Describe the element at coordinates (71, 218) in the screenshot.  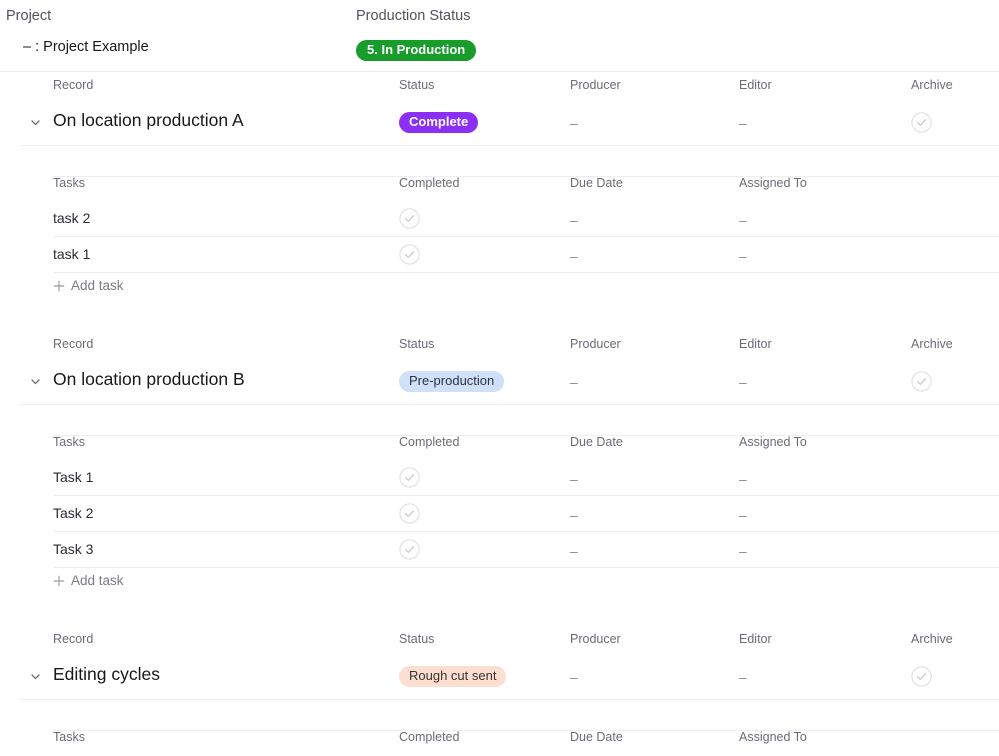
I see `task-name: task 2` at that location.